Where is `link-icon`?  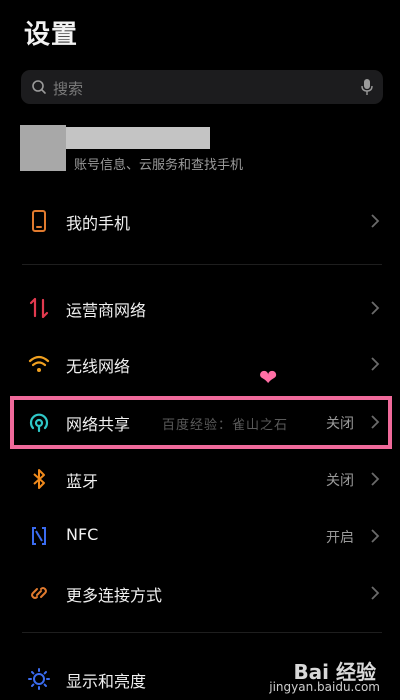 link-icon is located at coordinates (39, 593).